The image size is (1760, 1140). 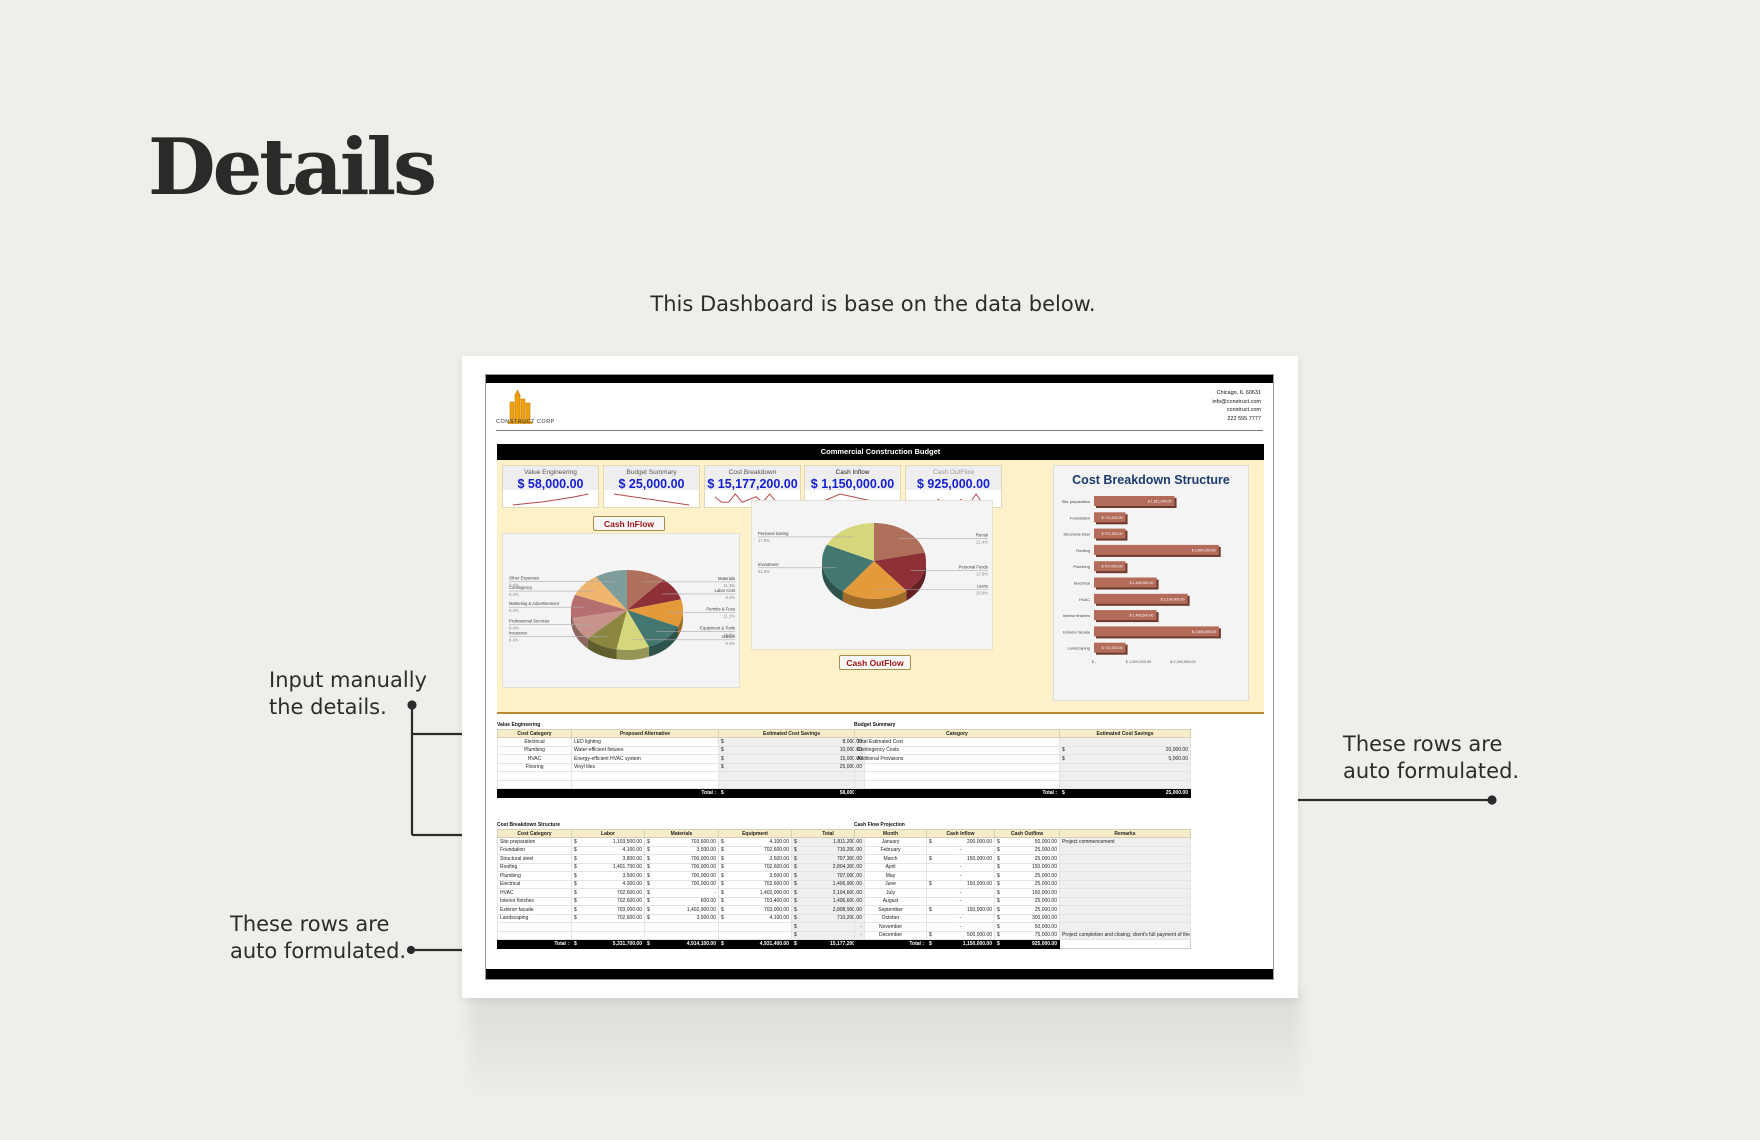 I want to click on cell-inflow: $200,000.00, so click(x=960, y=842).